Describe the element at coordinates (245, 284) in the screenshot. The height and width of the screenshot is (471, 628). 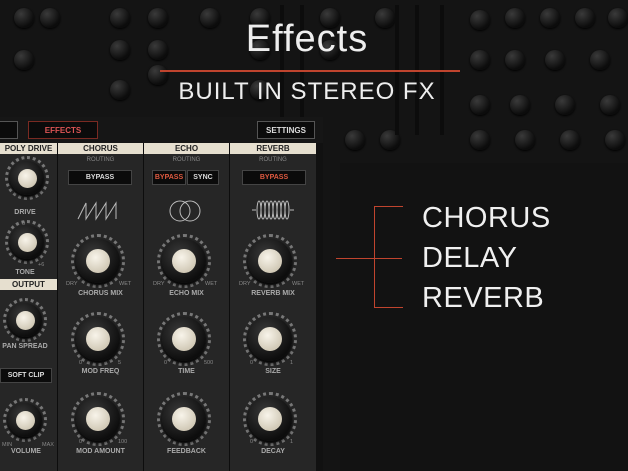
I see `reverb-dry: DRY` at that location.